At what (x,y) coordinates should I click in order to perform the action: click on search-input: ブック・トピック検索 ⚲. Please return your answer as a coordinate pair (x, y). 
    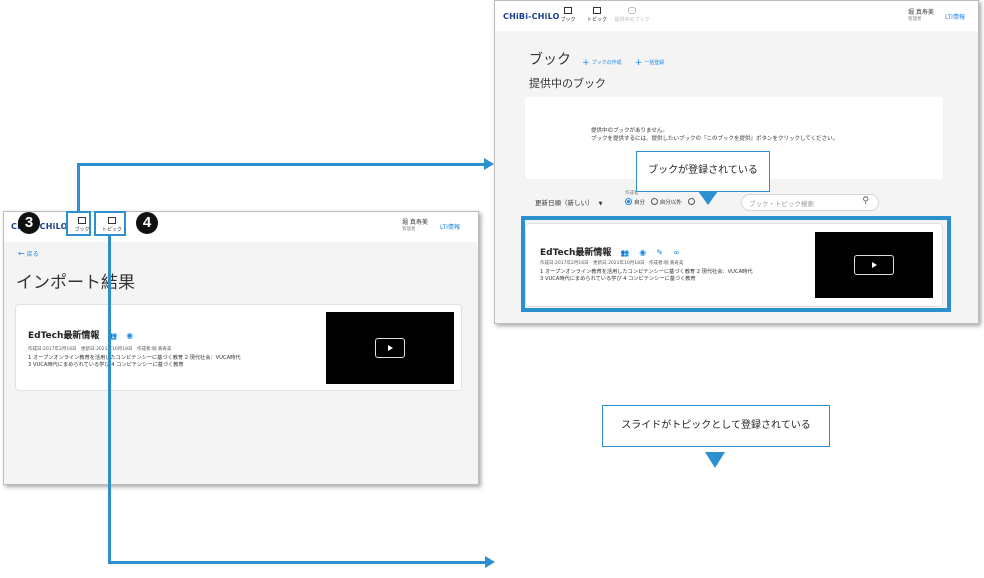
    Looking at the image, I should click on (810, 202).